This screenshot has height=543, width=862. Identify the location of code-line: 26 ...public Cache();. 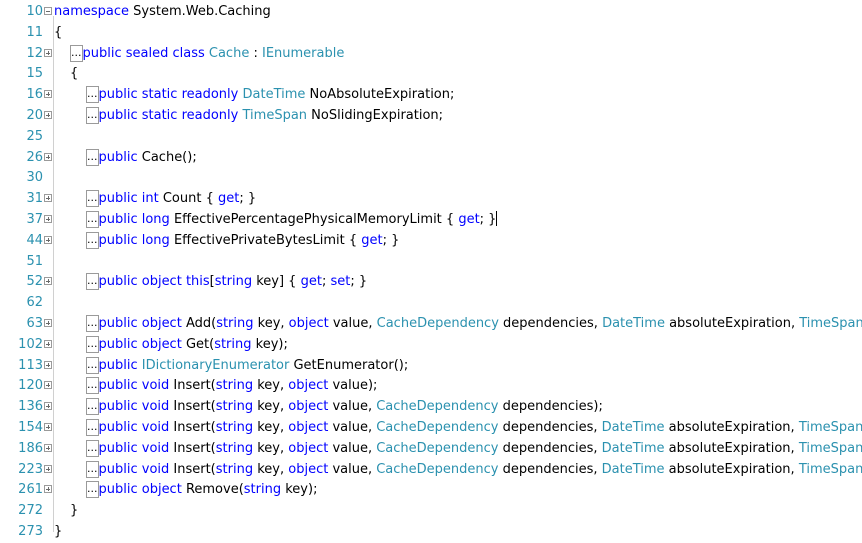
(431, 158).